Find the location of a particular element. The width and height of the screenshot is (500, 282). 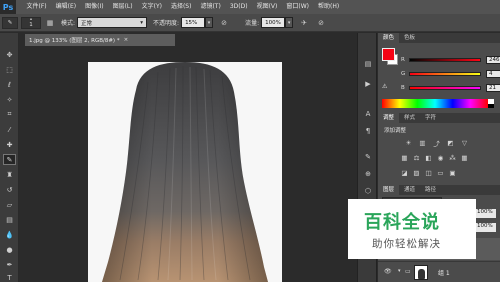

tab-color: 颜色 is located at coordinates (389, 38).